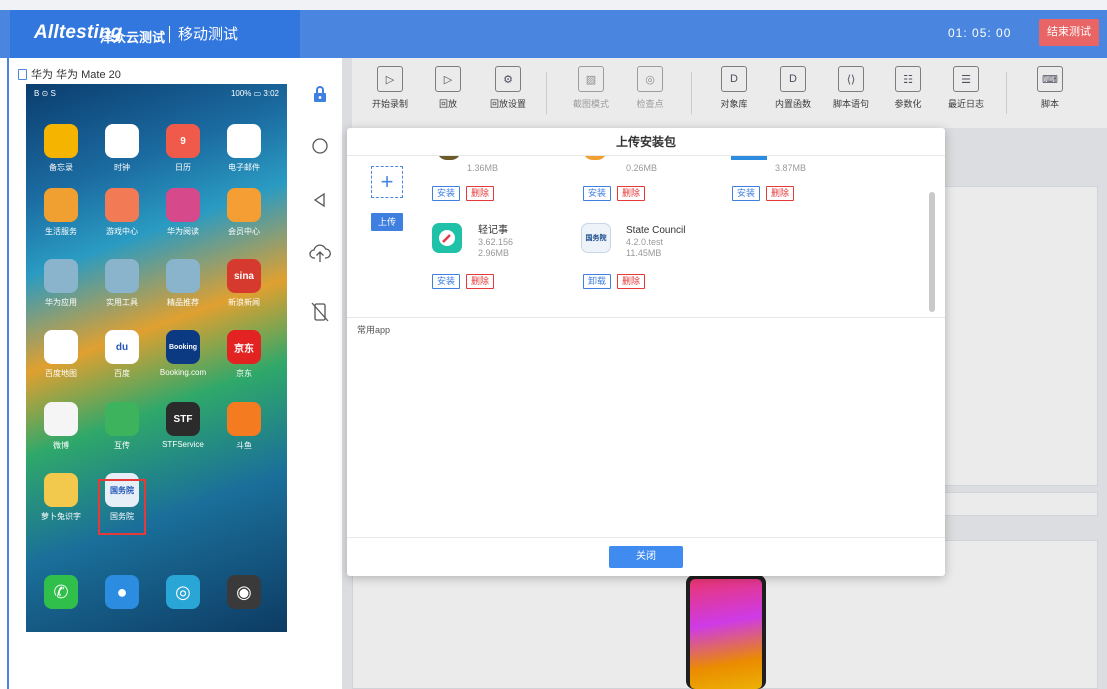 This screenshot has width=1107, height=689. I want to click on map-pin-icon, so click(61, 347).